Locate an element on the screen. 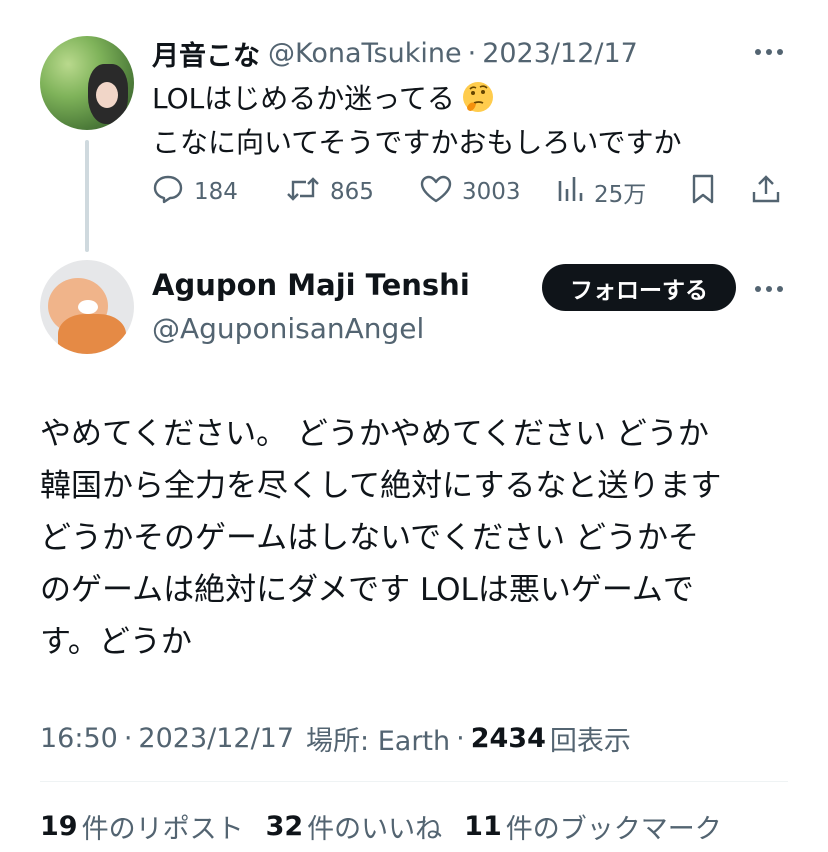 This screenshot has width=828, height=852. author-display-name: Agupon Maji Tenshi is located at coordinates (311, 285).